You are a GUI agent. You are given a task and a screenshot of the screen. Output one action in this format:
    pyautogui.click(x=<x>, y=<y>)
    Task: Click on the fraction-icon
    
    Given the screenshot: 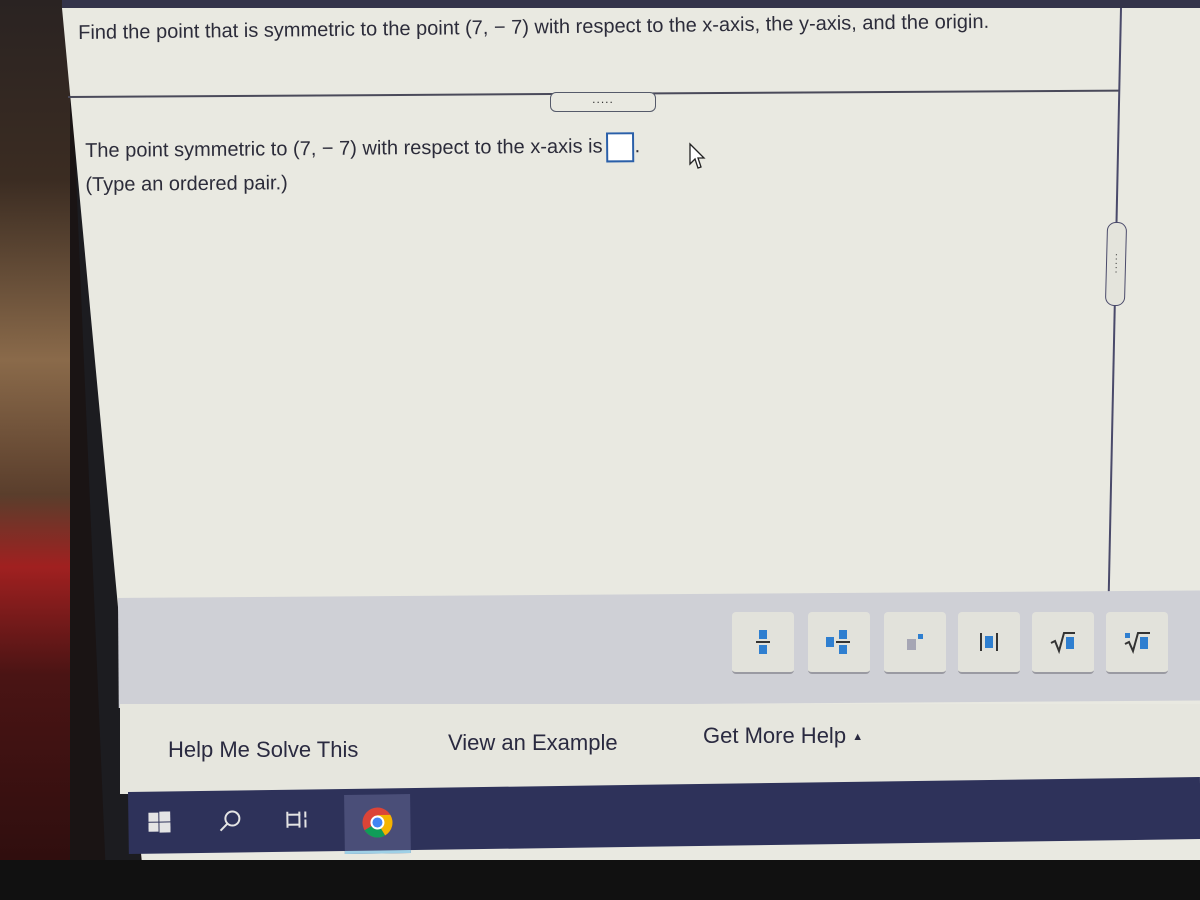 What is the action you would take?
    pyautogui.click(x=763, y=642)
    